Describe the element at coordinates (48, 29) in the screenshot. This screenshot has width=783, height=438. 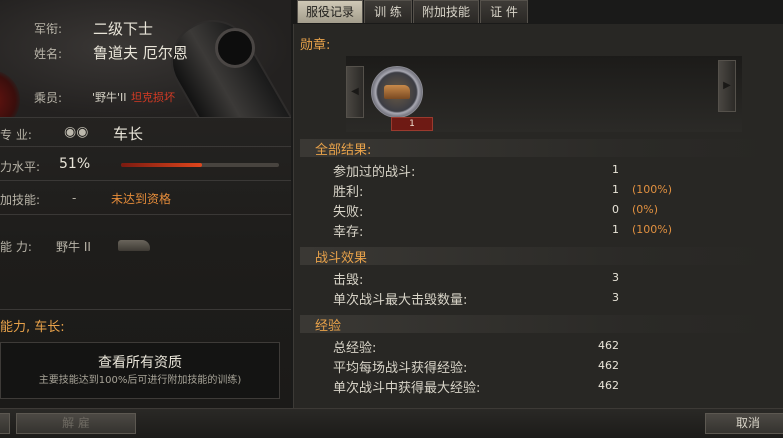
I see `rank-label: 军衔:` at that location.